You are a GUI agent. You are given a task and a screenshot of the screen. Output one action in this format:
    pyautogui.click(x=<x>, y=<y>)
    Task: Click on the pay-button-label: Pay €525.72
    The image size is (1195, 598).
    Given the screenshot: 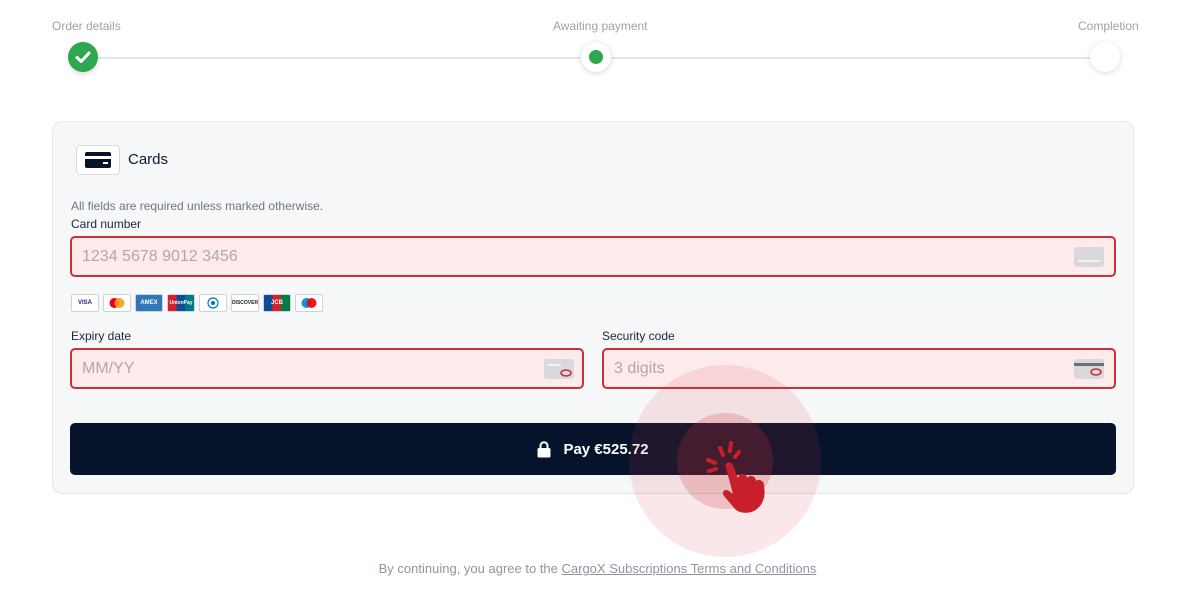 What is the action you would take?
    pyautogui.click(x=606, y=449)
    